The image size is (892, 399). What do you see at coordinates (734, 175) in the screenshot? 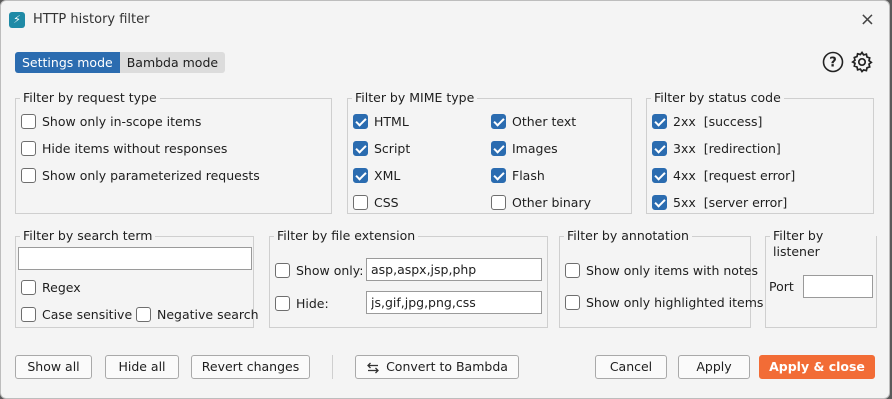
I see `checkbox-label: 4xx [request error]` at bounding box center [734, 175].